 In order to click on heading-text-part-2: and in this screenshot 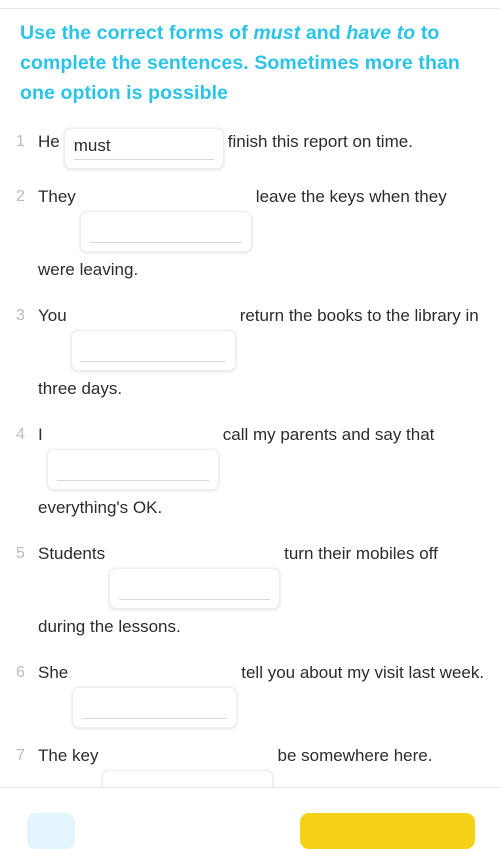, I will do `click(323, 33)`.